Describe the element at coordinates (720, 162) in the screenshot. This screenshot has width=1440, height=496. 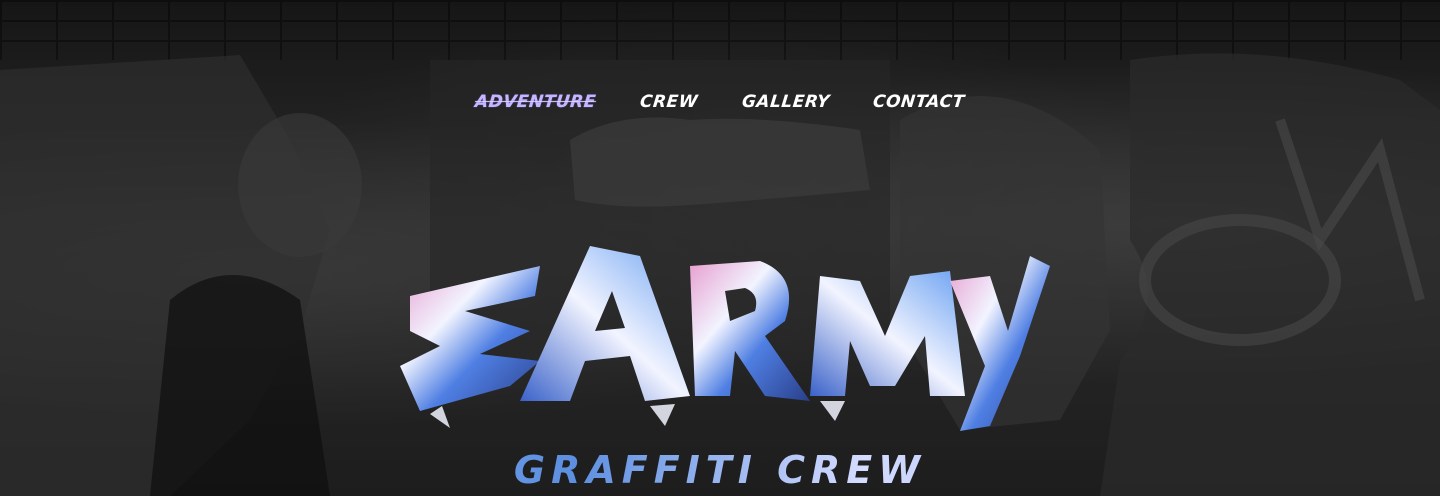
I see `wall-lettering-center` at that location.